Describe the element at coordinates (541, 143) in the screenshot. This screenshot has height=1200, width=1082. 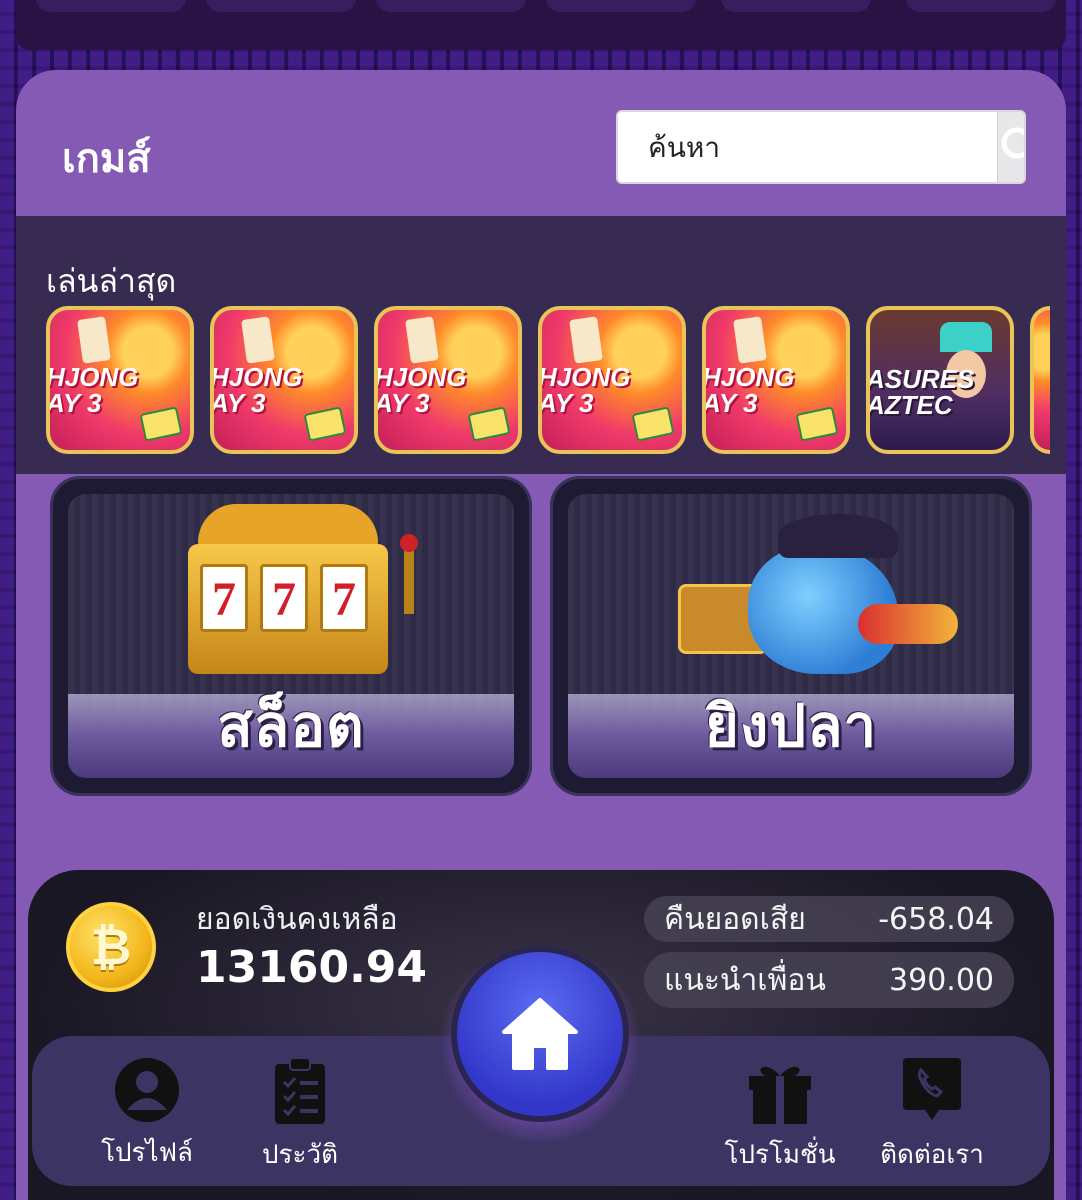
I see `games-header: เกมส์` at that location.